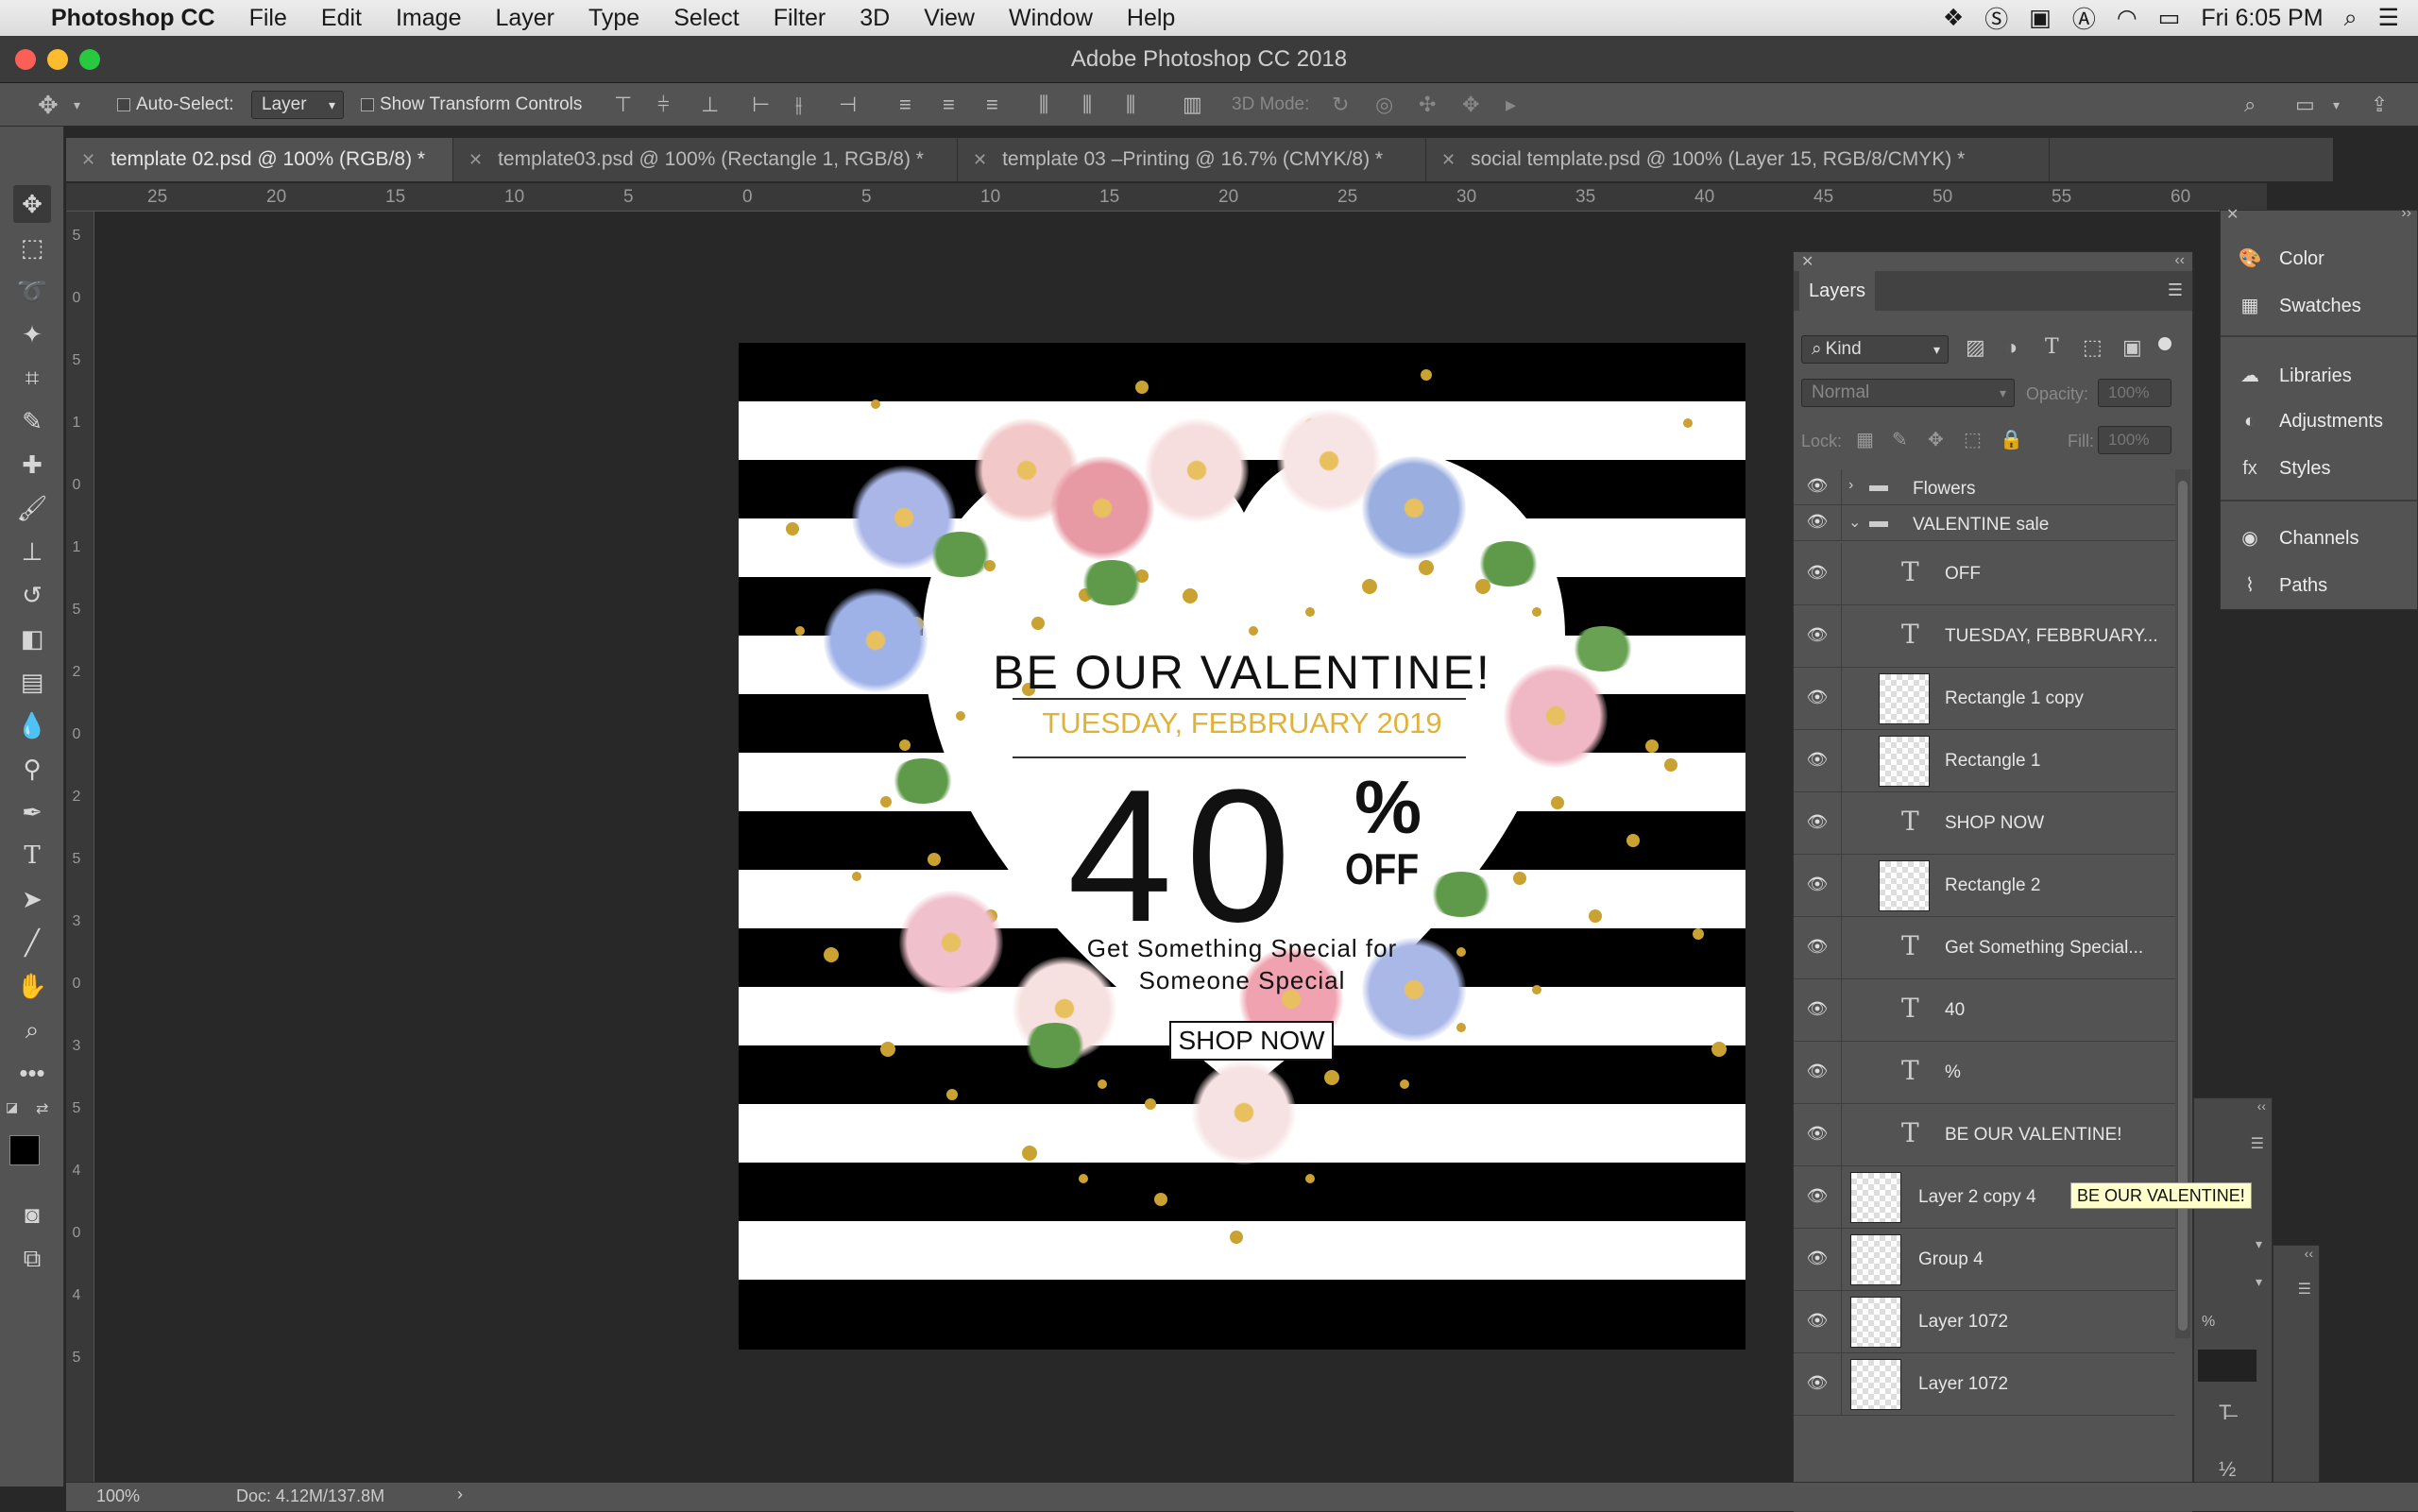  Describe the element at coordinates (2227, 1366) in the screenshot. I see `color-field` at that location.